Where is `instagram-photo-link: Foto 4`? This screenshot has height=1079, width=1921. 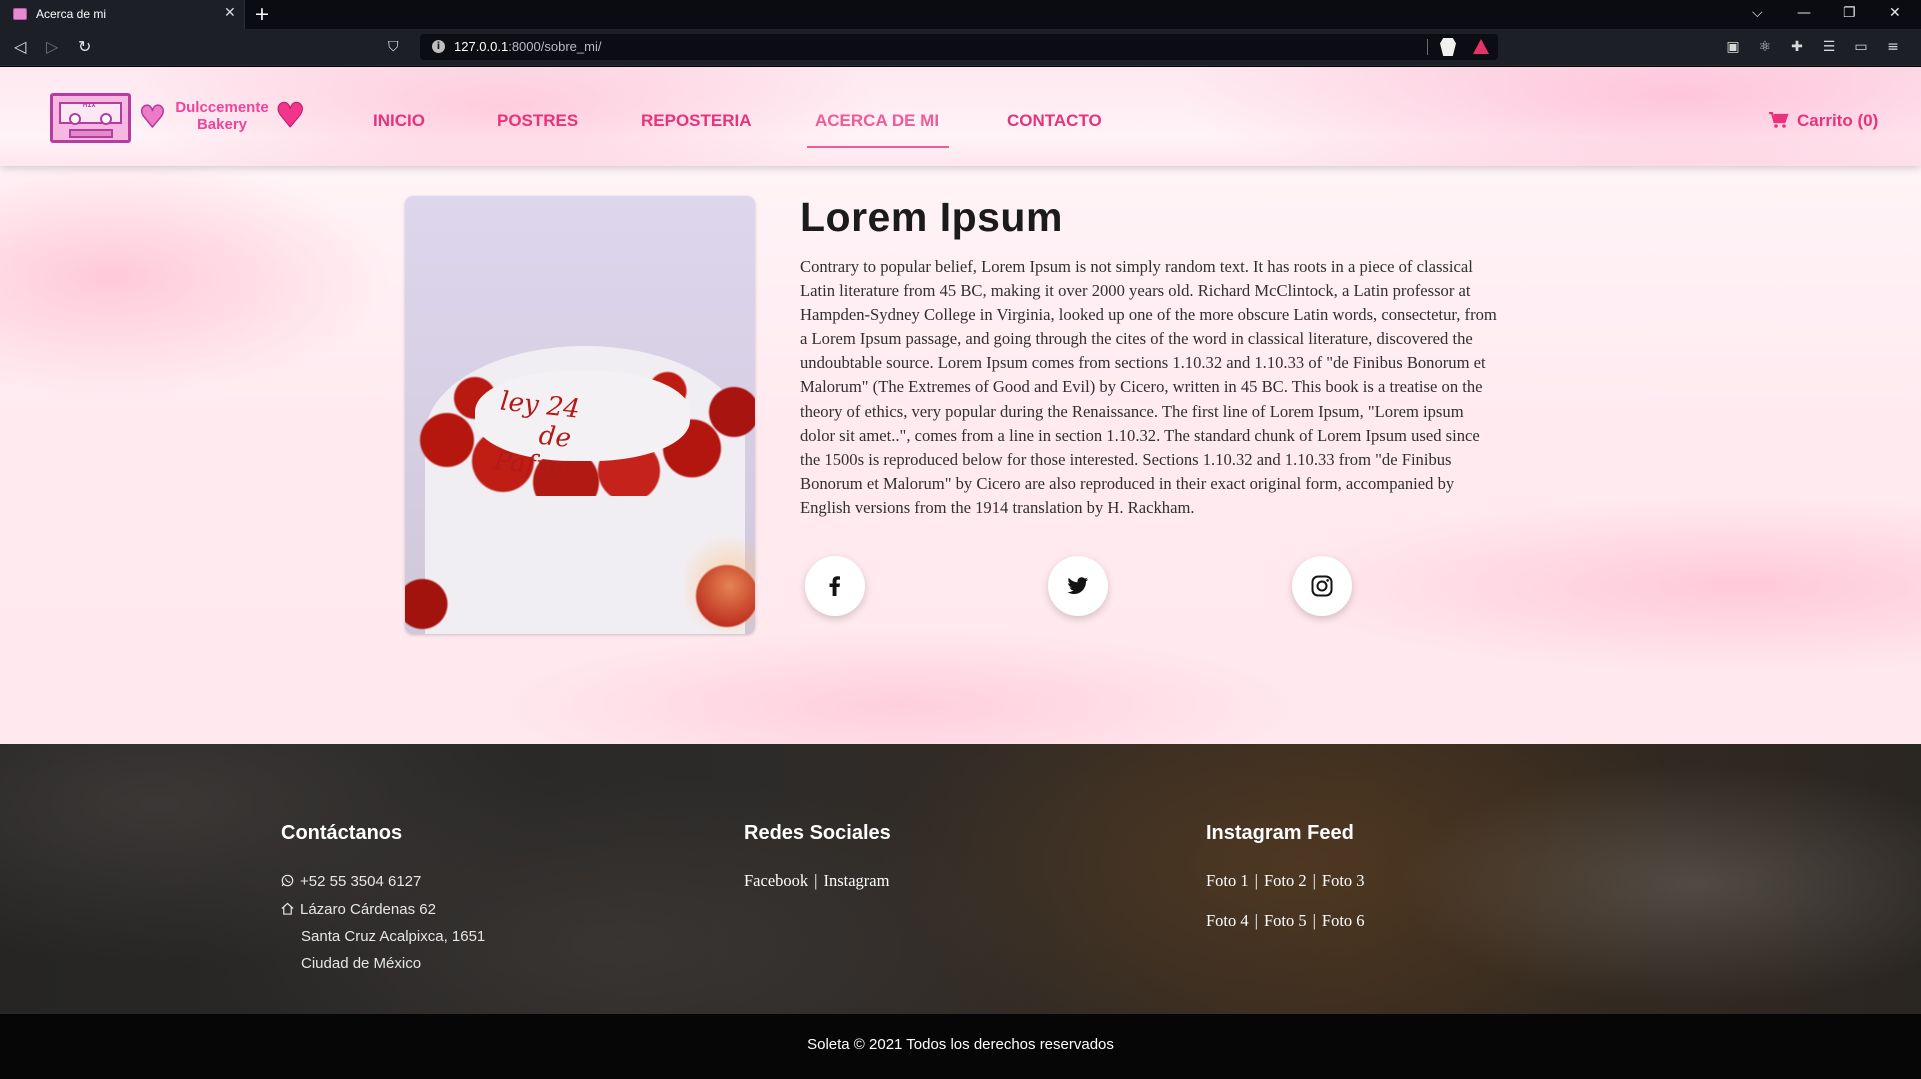
instagram-photo-link: Foto 4 is located at coordinates (1227, 920).